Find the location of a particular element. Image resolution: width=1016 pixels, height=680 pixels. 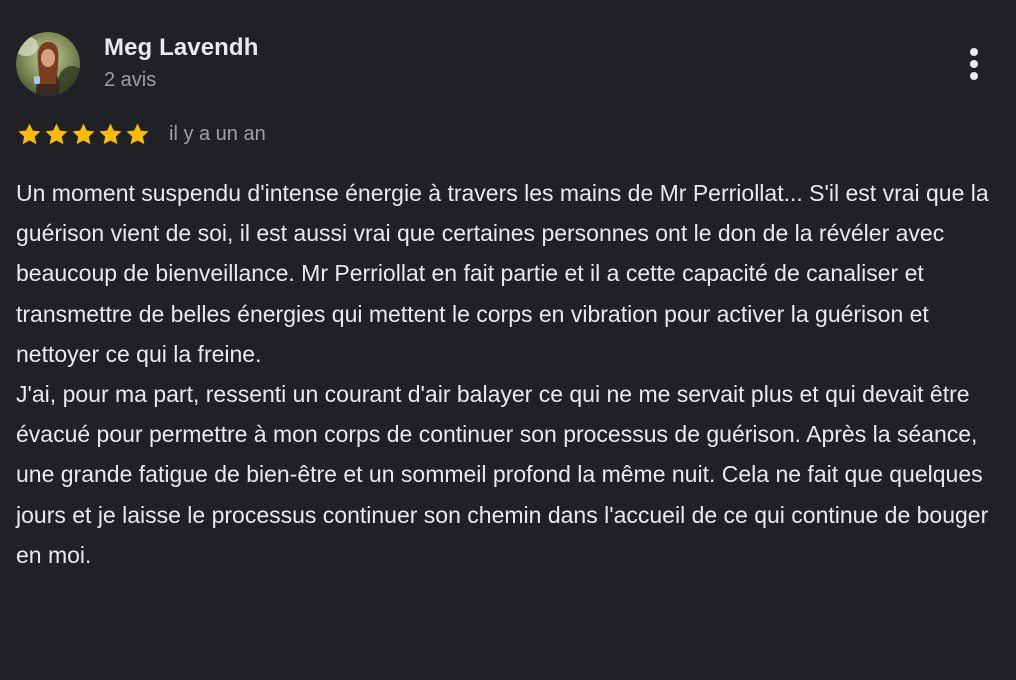

avatar is located at coordinates (48, 64).